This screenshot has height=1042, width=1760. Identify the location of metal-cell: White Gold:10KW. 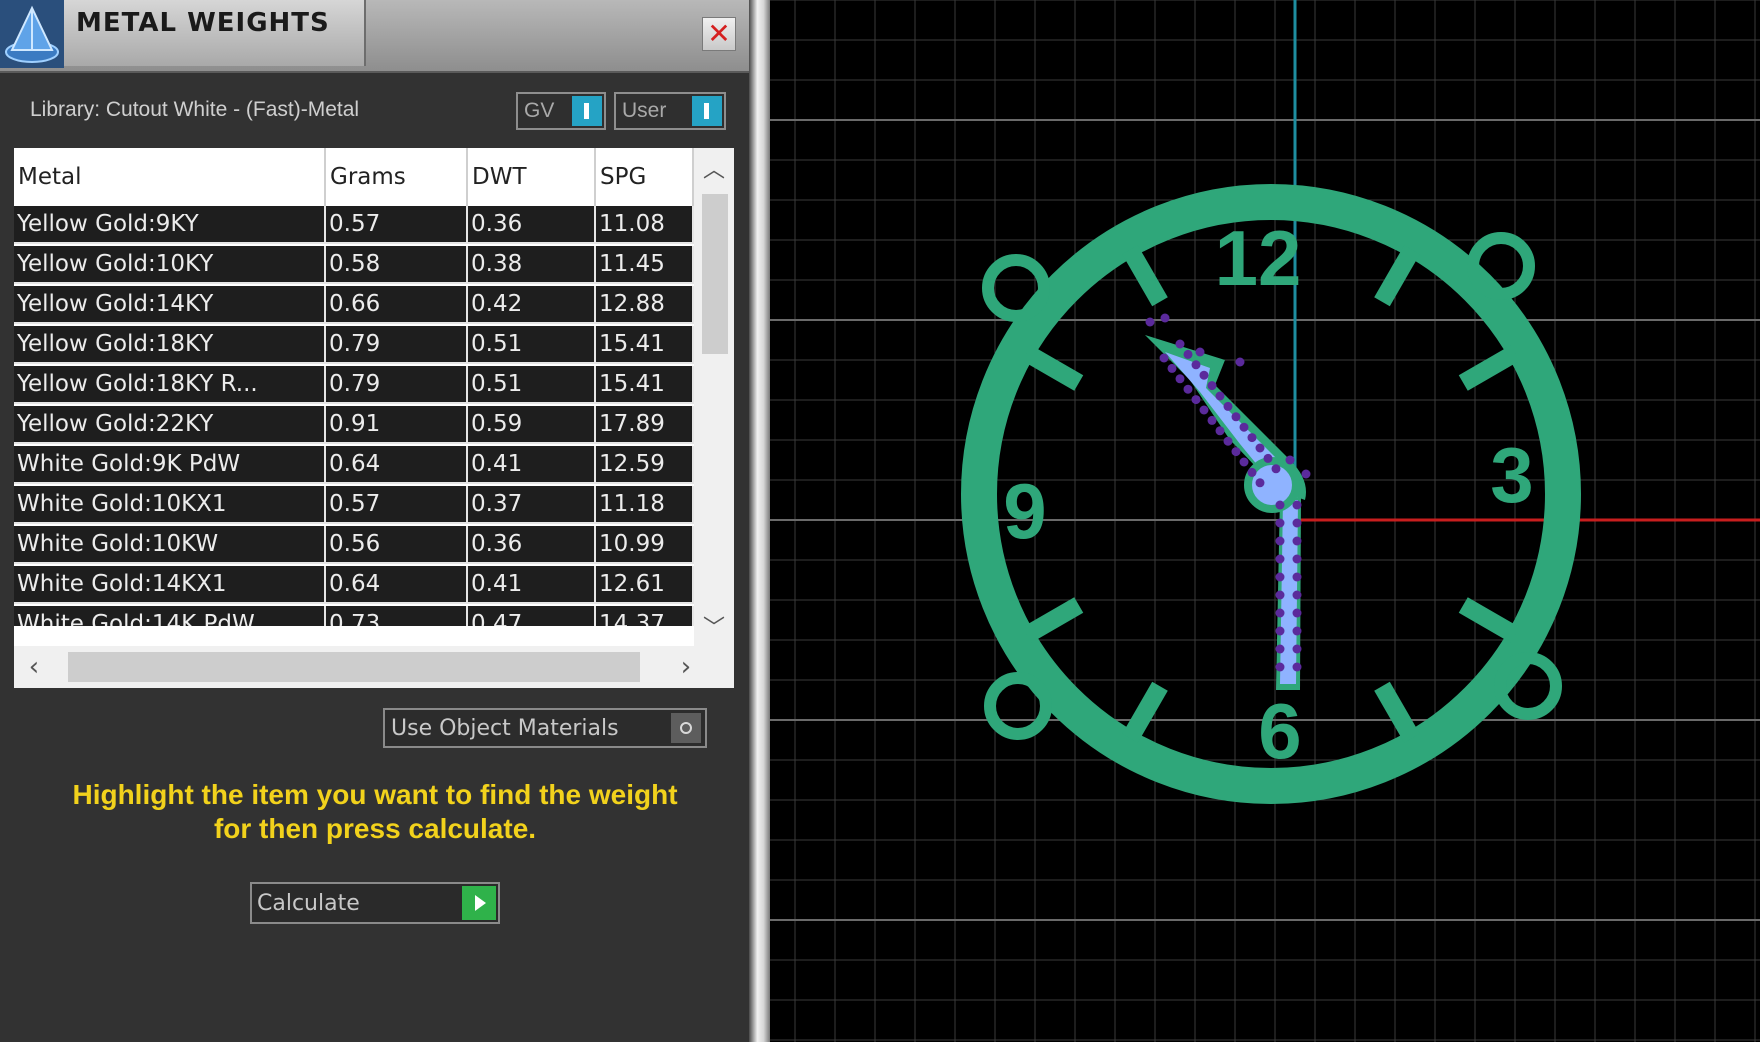
(170, 545).